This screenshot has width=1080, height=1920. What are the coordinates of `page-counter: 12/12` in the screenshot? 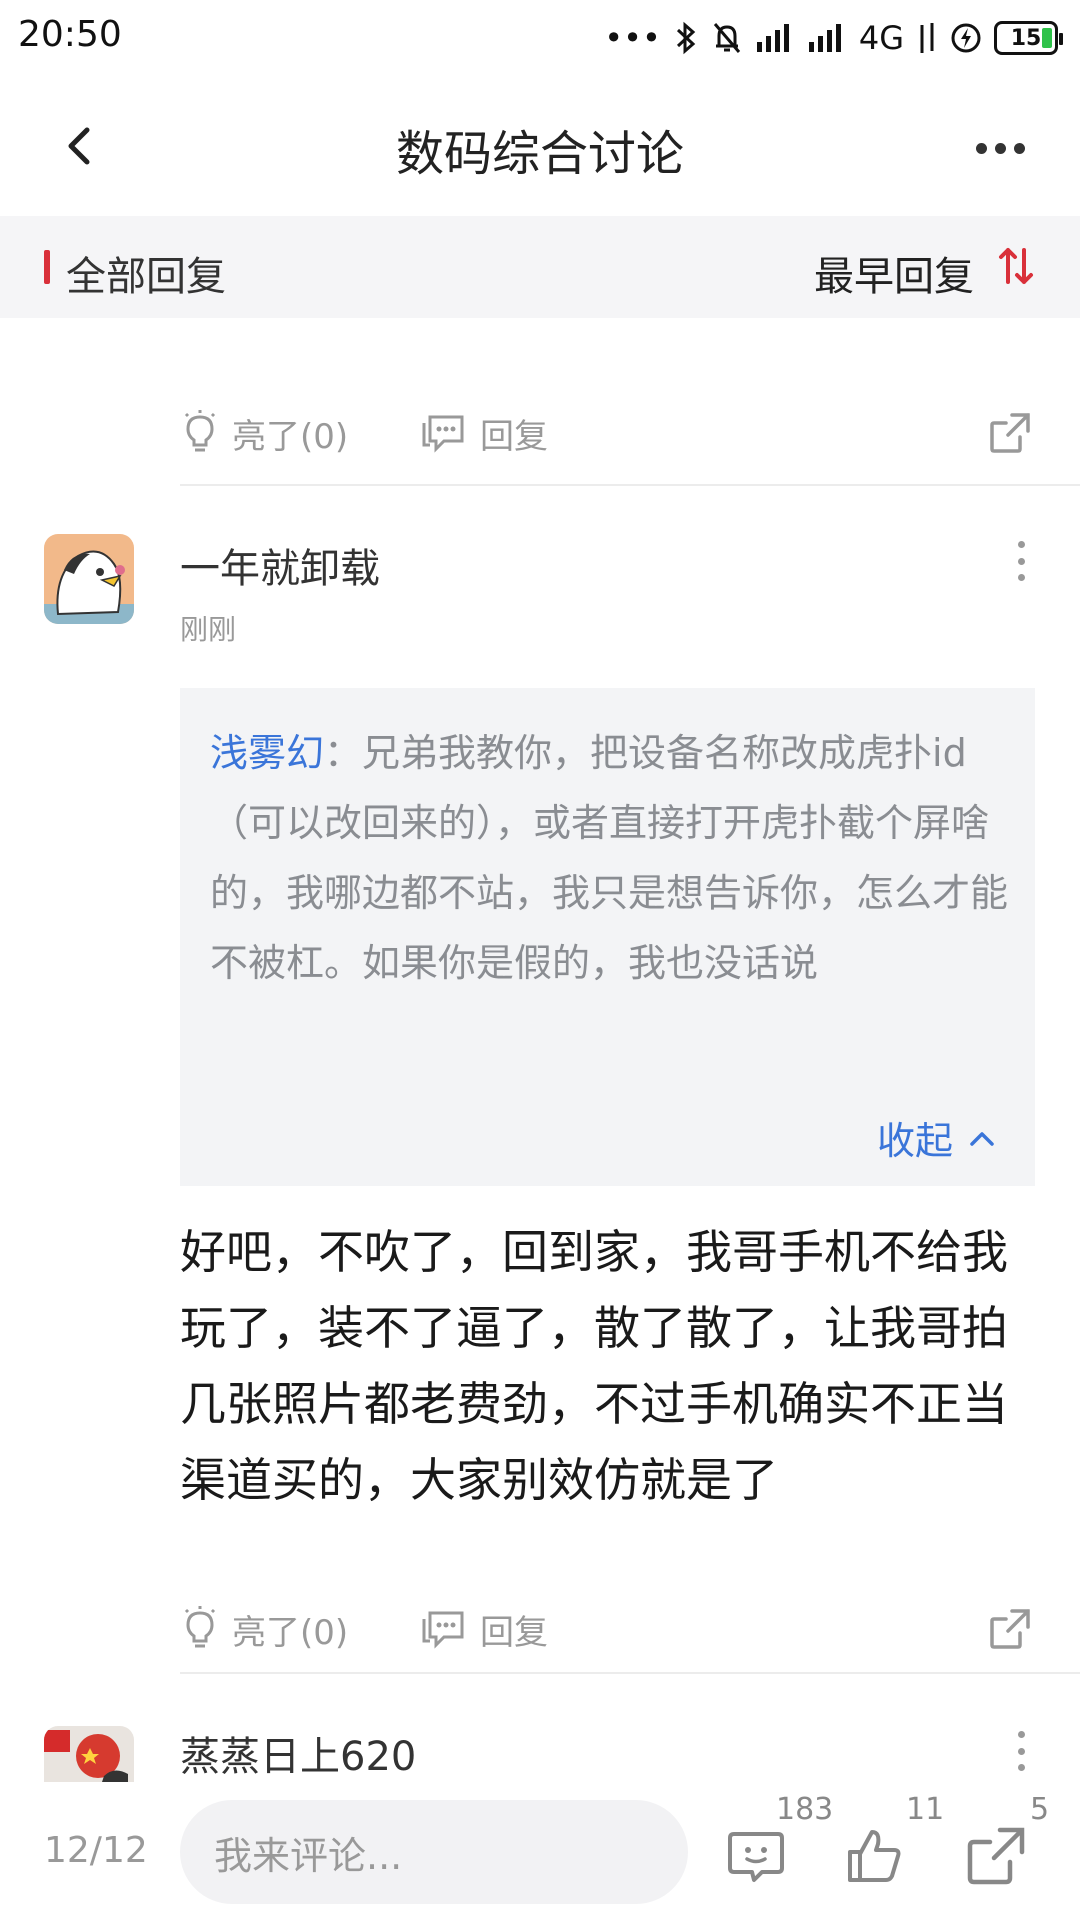 It's located at (96, 1850).